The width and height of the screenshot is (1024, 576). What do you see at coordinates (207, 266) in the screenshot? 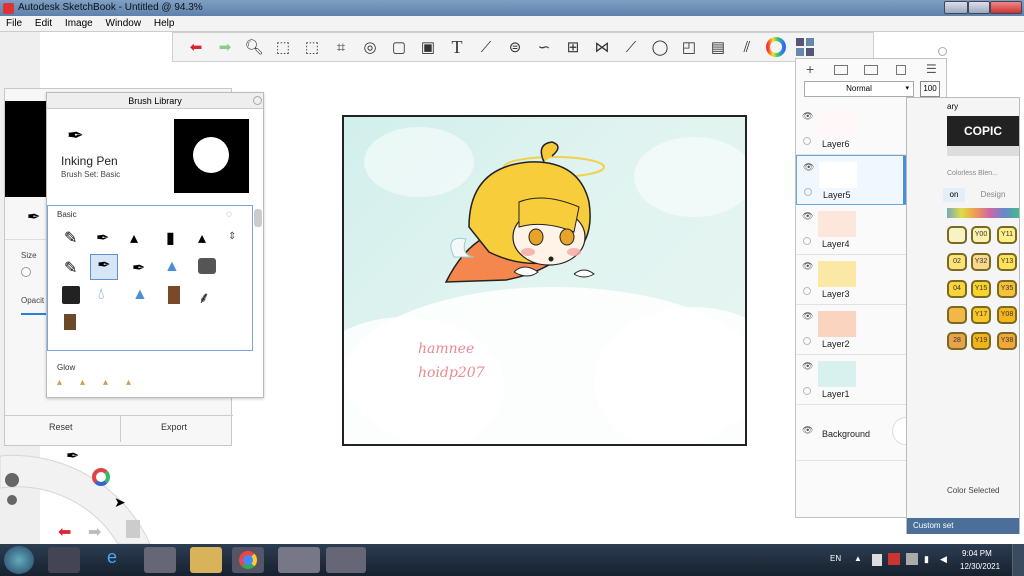
I see `eraser-brush-icon` at bounding box center [207, 266].